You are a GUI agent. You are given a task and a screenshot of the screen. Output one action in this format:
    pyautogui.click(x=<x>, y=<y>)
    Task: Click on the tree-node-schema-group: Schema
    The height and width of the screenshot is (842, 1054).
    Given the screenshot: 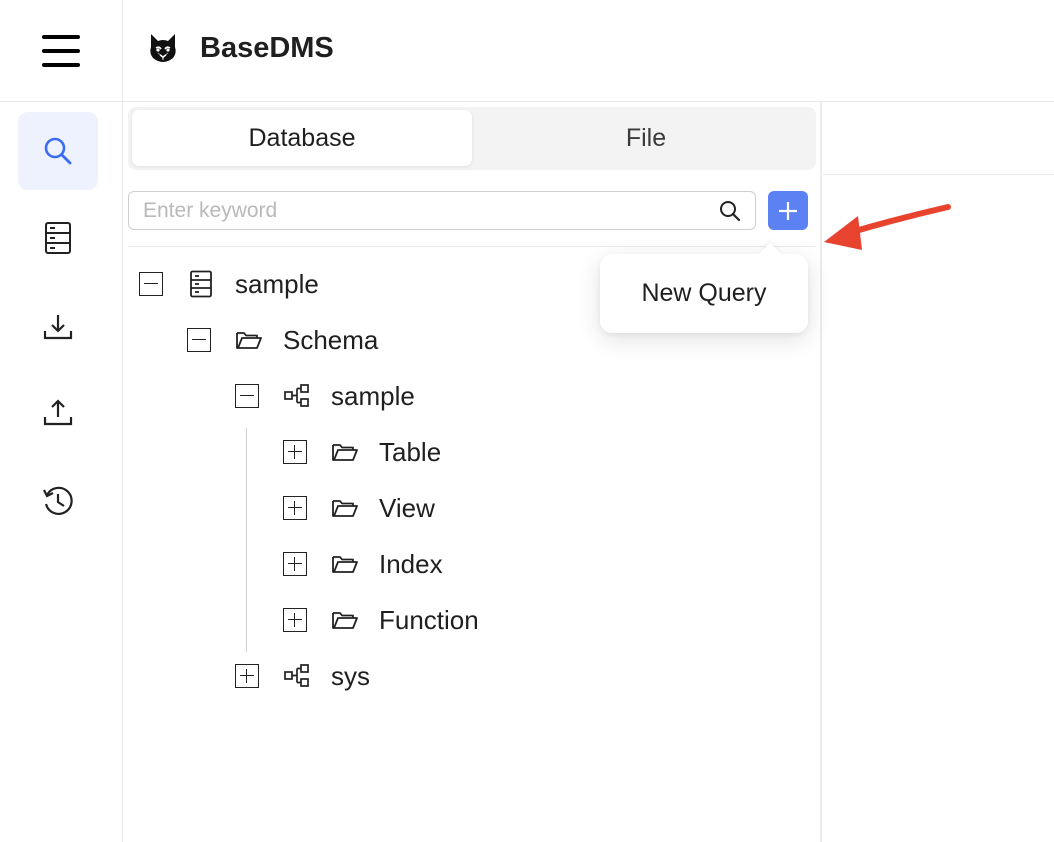 What is the action you would take?
    pyautogui.click(x=282, y=340)
    